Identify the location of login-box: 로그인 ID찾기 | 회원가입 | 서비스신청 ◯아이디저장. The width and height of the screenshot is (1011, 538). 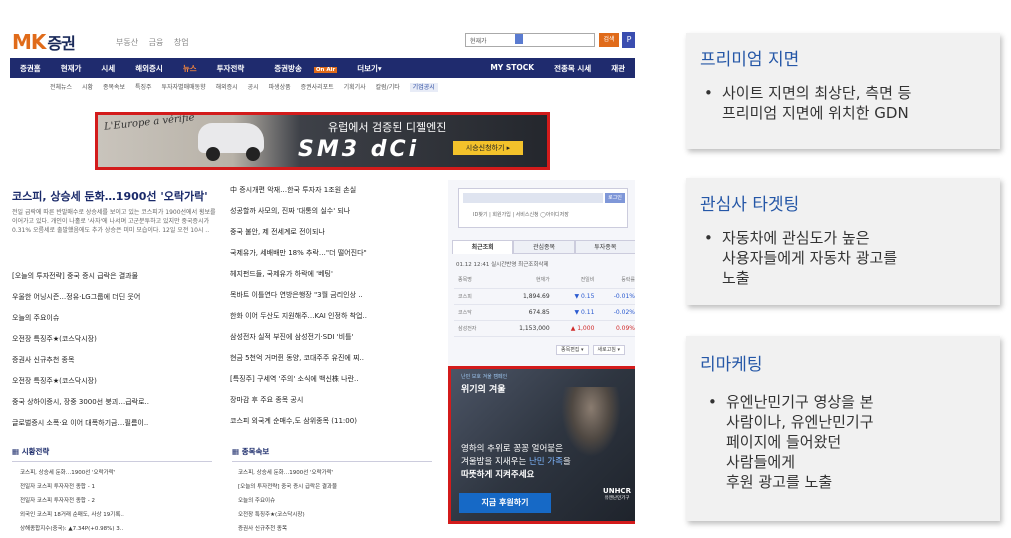
(543, 208).